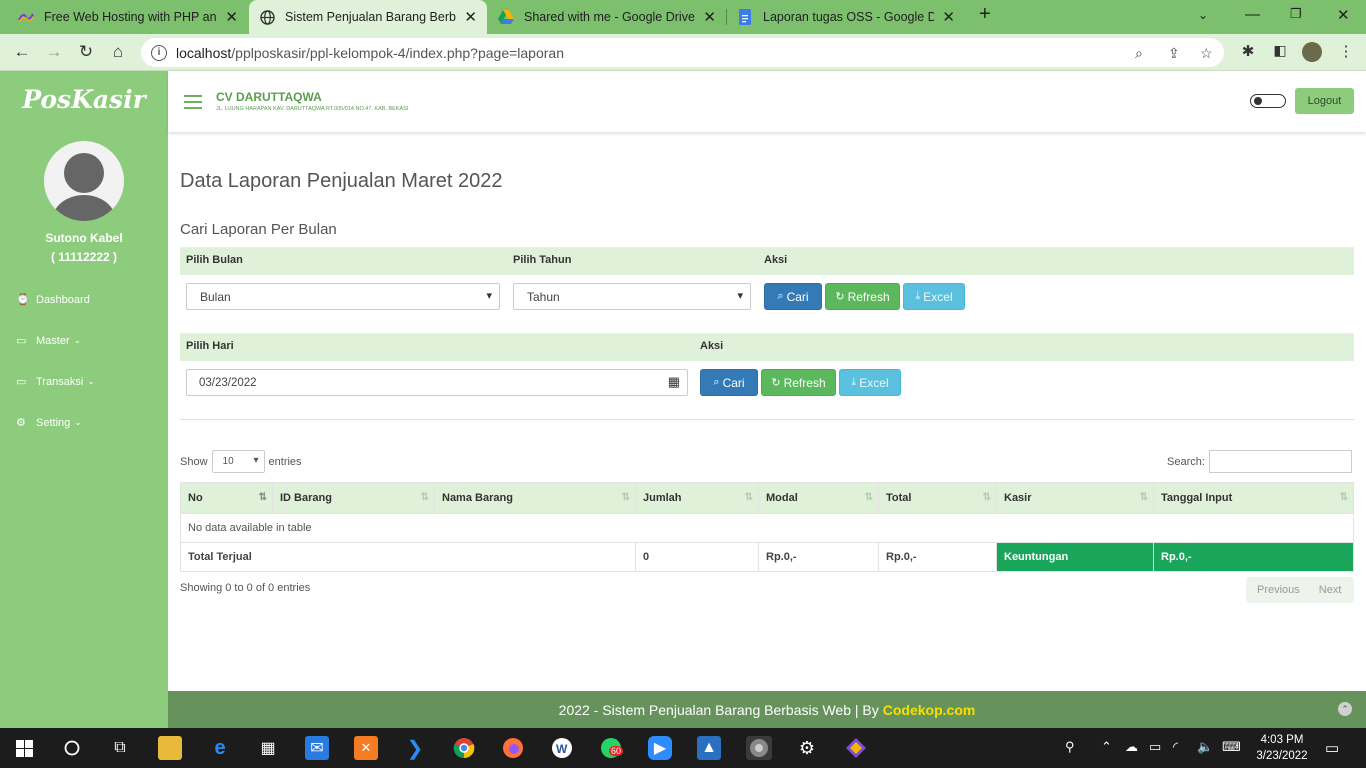  Describe the element at coordinates (368, 17) in the screenshot. I see `browser-tab-active: Sistem Penjualan Barang Berbasis ✕` at that location.